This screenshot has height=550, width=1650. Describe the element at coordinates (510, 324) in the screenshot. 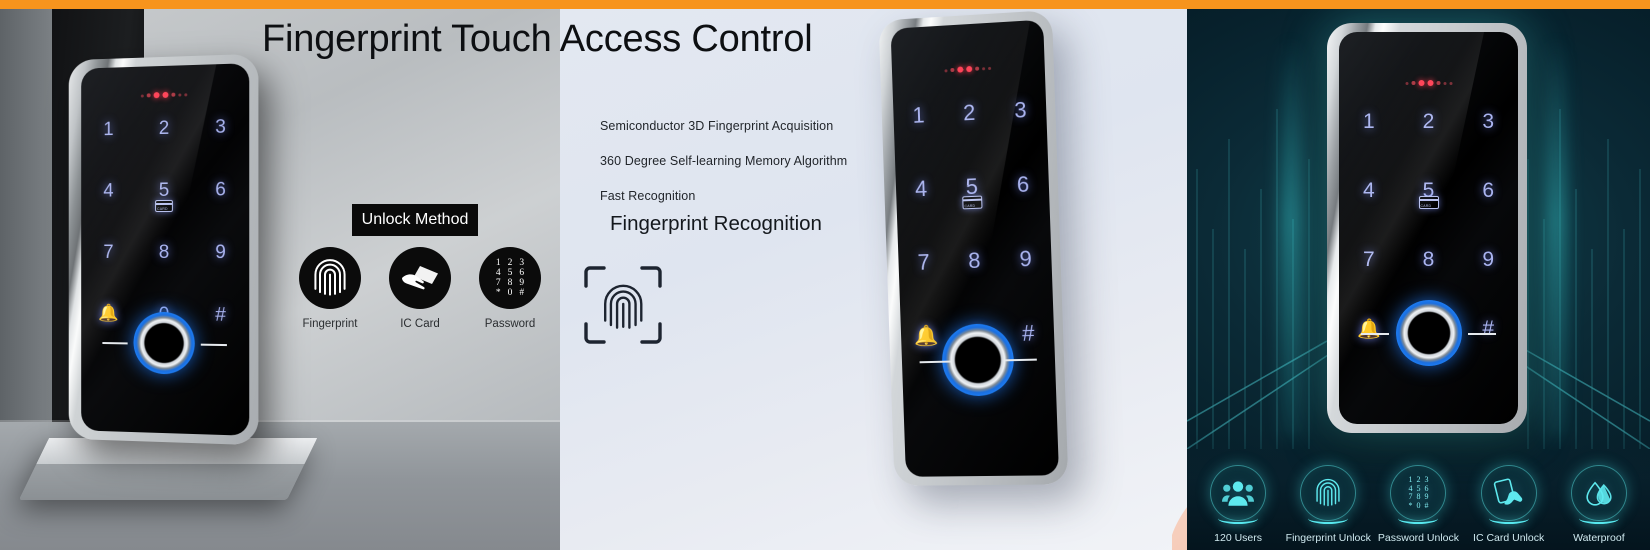

I see `unlock-method-label-password: Password` at that location.